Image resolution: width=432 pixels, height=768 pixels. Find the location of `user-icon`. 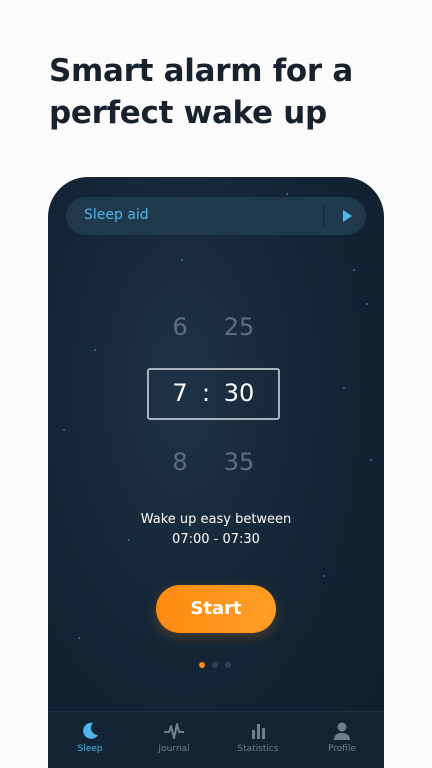

user-icon is located at coordinates (342, 731).